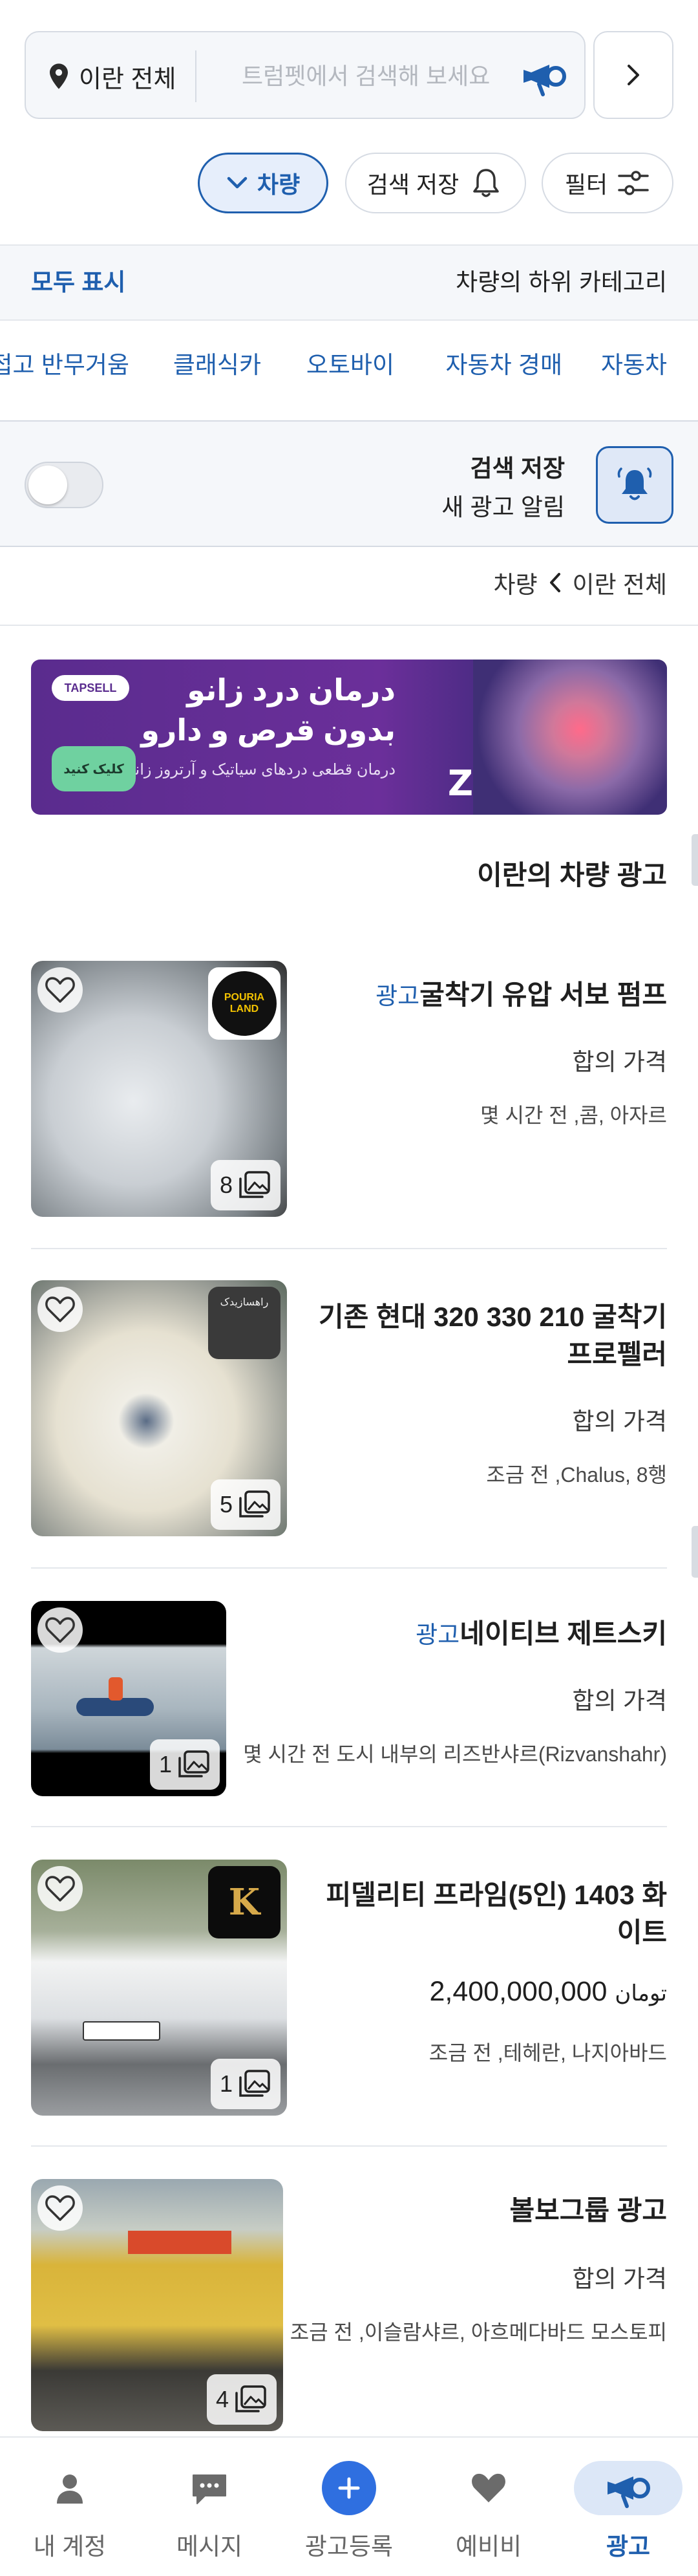  What do you see at coordinates (503, 507) in the screenshot?
I see `save-search-subtitle: 새 광고 알림` at bounding box center [503, 507].